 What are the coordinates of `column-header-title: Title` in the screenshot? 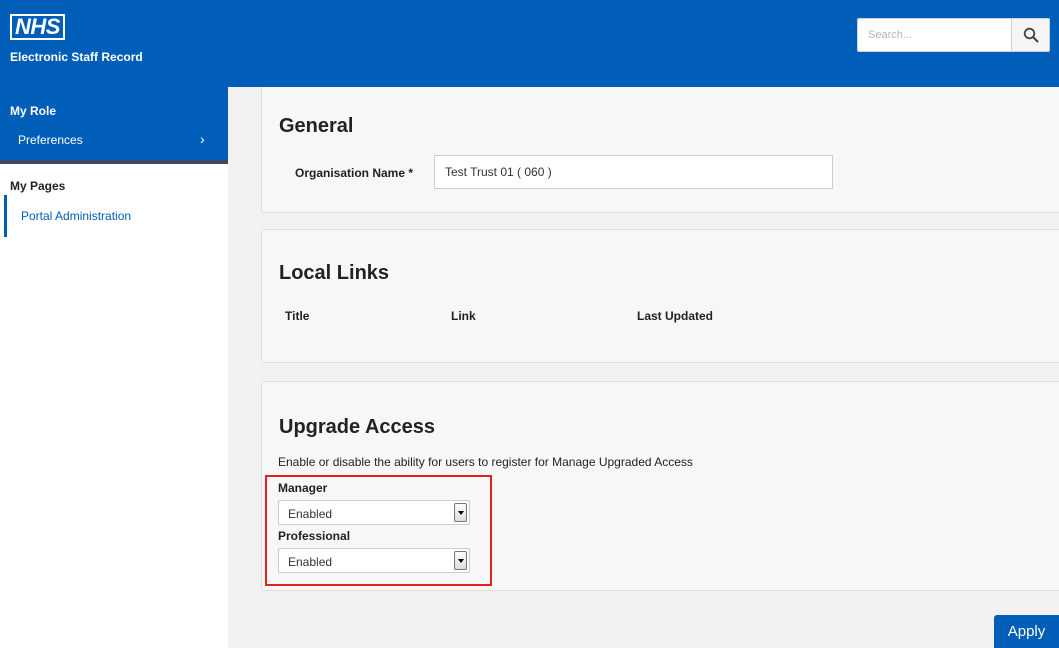 It's located at (297, 316).